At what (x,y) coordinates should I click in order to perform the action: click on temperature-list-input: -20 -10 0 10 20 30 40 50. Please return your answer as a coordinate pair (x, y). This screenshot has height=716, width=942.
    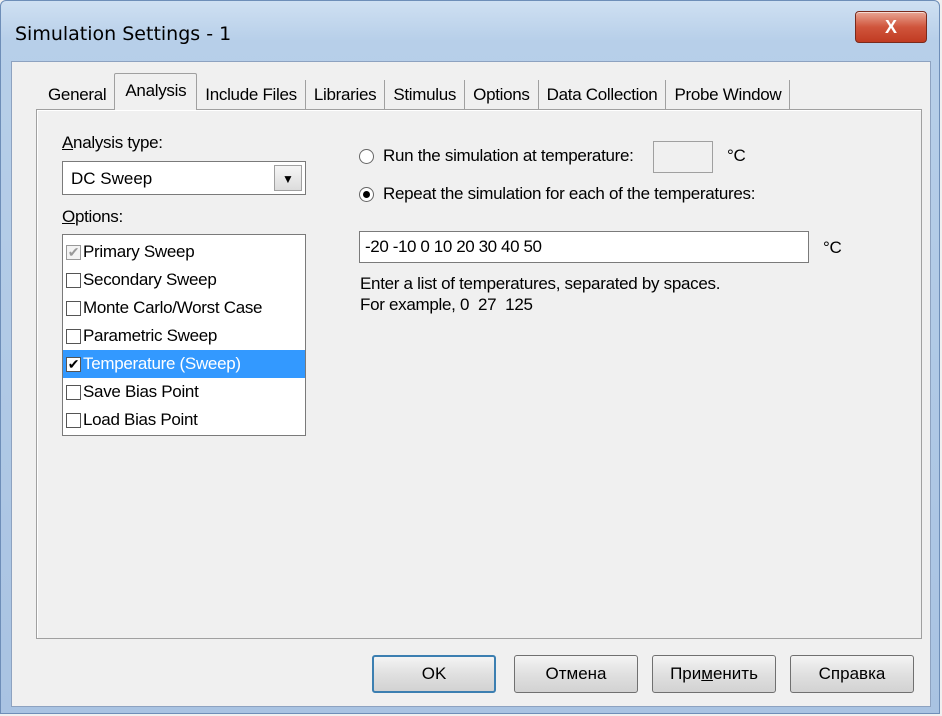
    Looking at the image, I should click on (584, 247).